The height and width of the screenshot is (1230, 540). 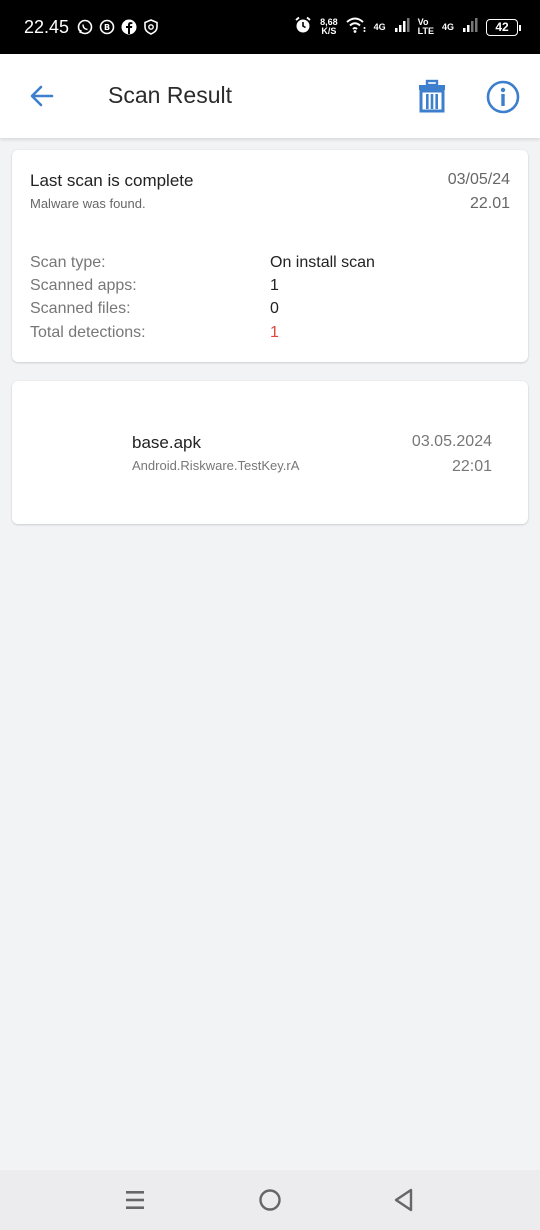 I want to click on recents-icon, so click(x=135, y=1200).